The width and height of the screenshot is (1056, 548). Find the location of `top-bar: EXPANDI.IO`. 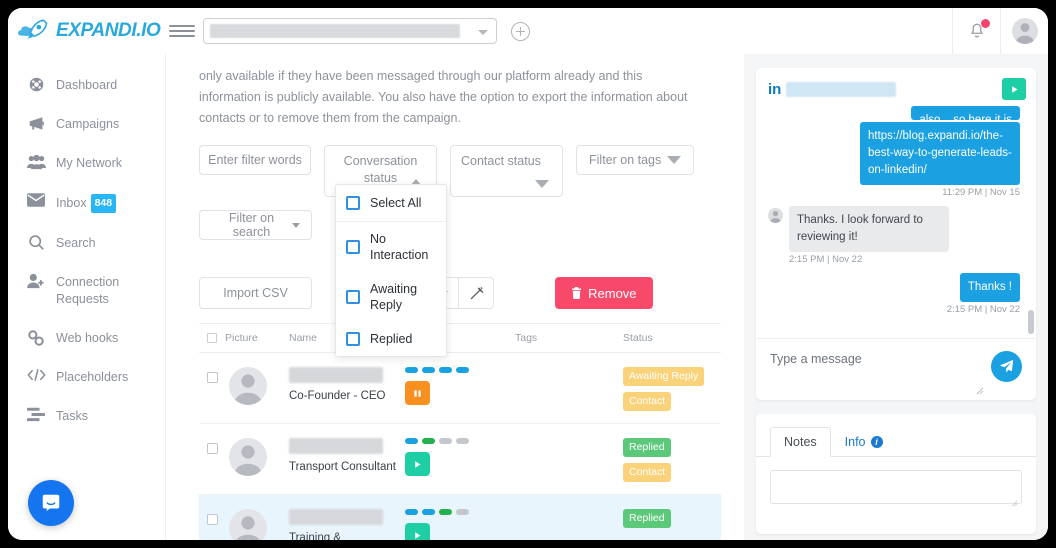

top-bar: EXPANDI.IO is located at coordinates (528, 31).